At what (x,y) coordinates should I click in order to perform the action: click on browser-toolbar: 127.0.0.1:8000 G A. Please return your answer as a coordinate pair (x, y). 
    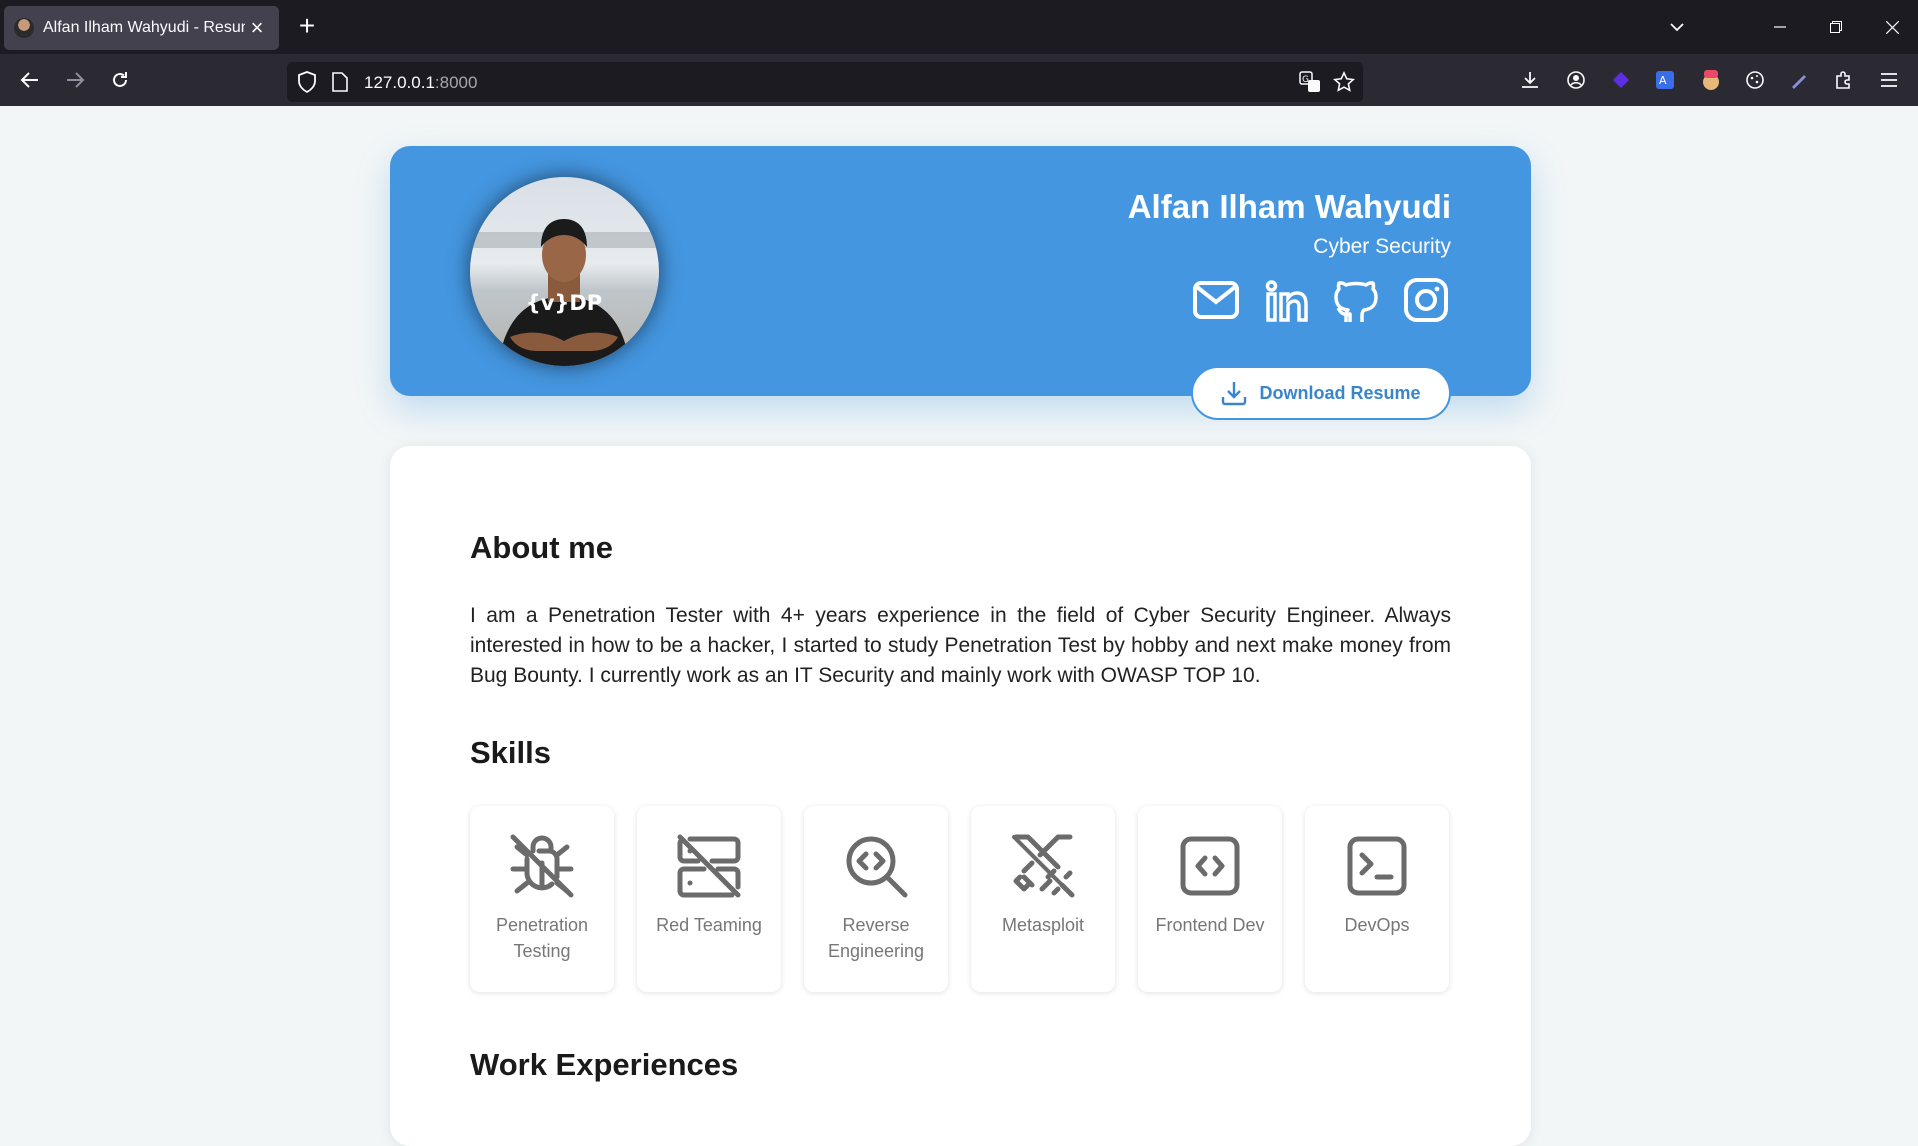
    Looking at the image, I should click on (959, 80).